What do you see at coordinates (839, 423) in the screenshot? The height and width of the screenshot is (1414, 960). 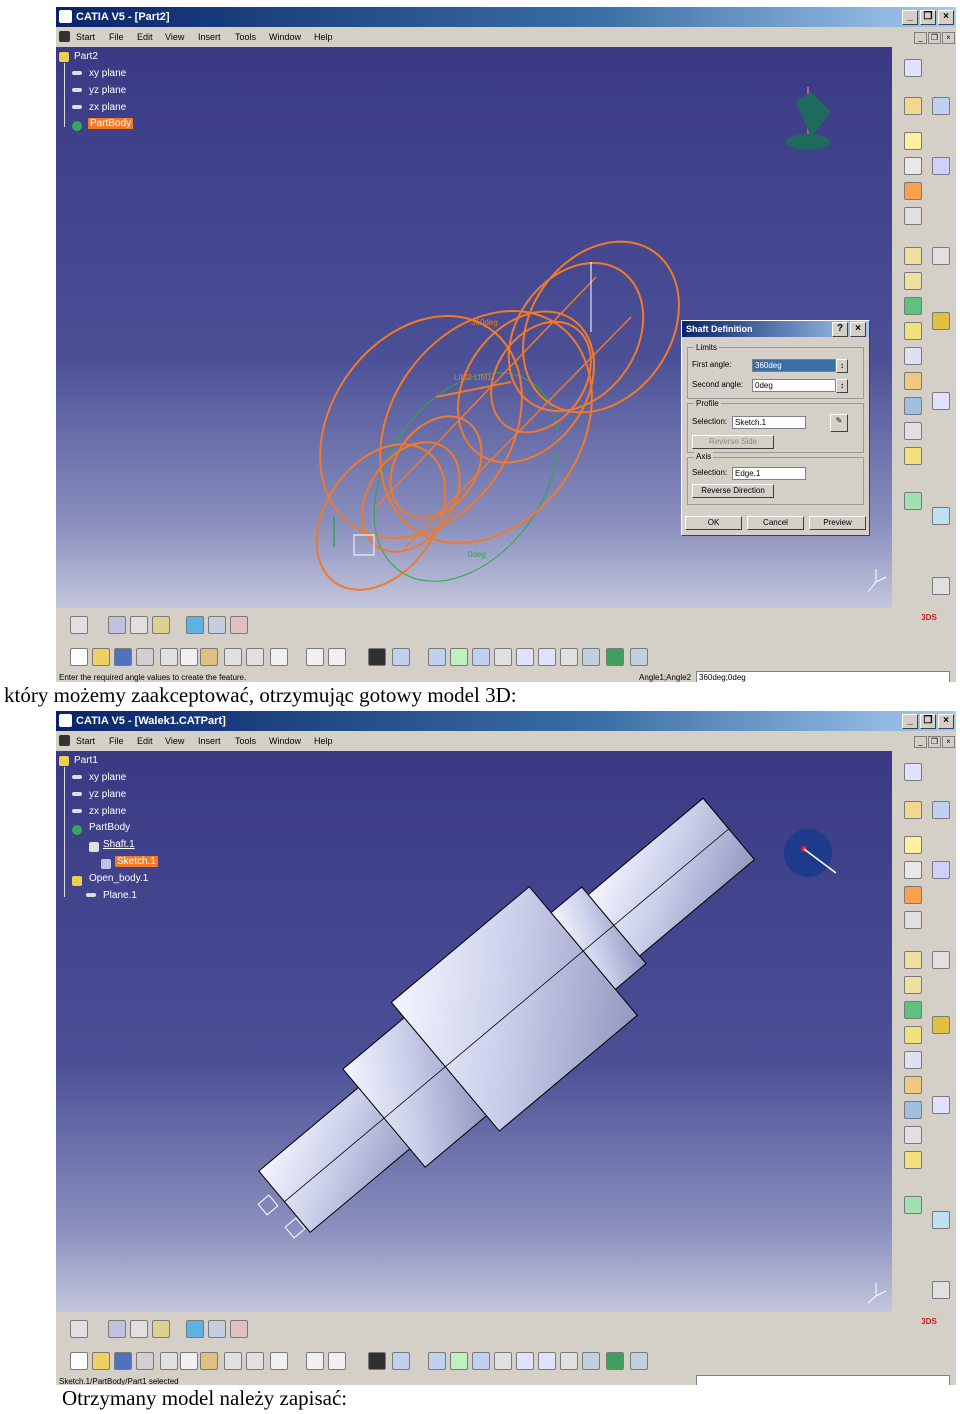 I see `sketch-button: ✎` at bounding box center [839, 423].